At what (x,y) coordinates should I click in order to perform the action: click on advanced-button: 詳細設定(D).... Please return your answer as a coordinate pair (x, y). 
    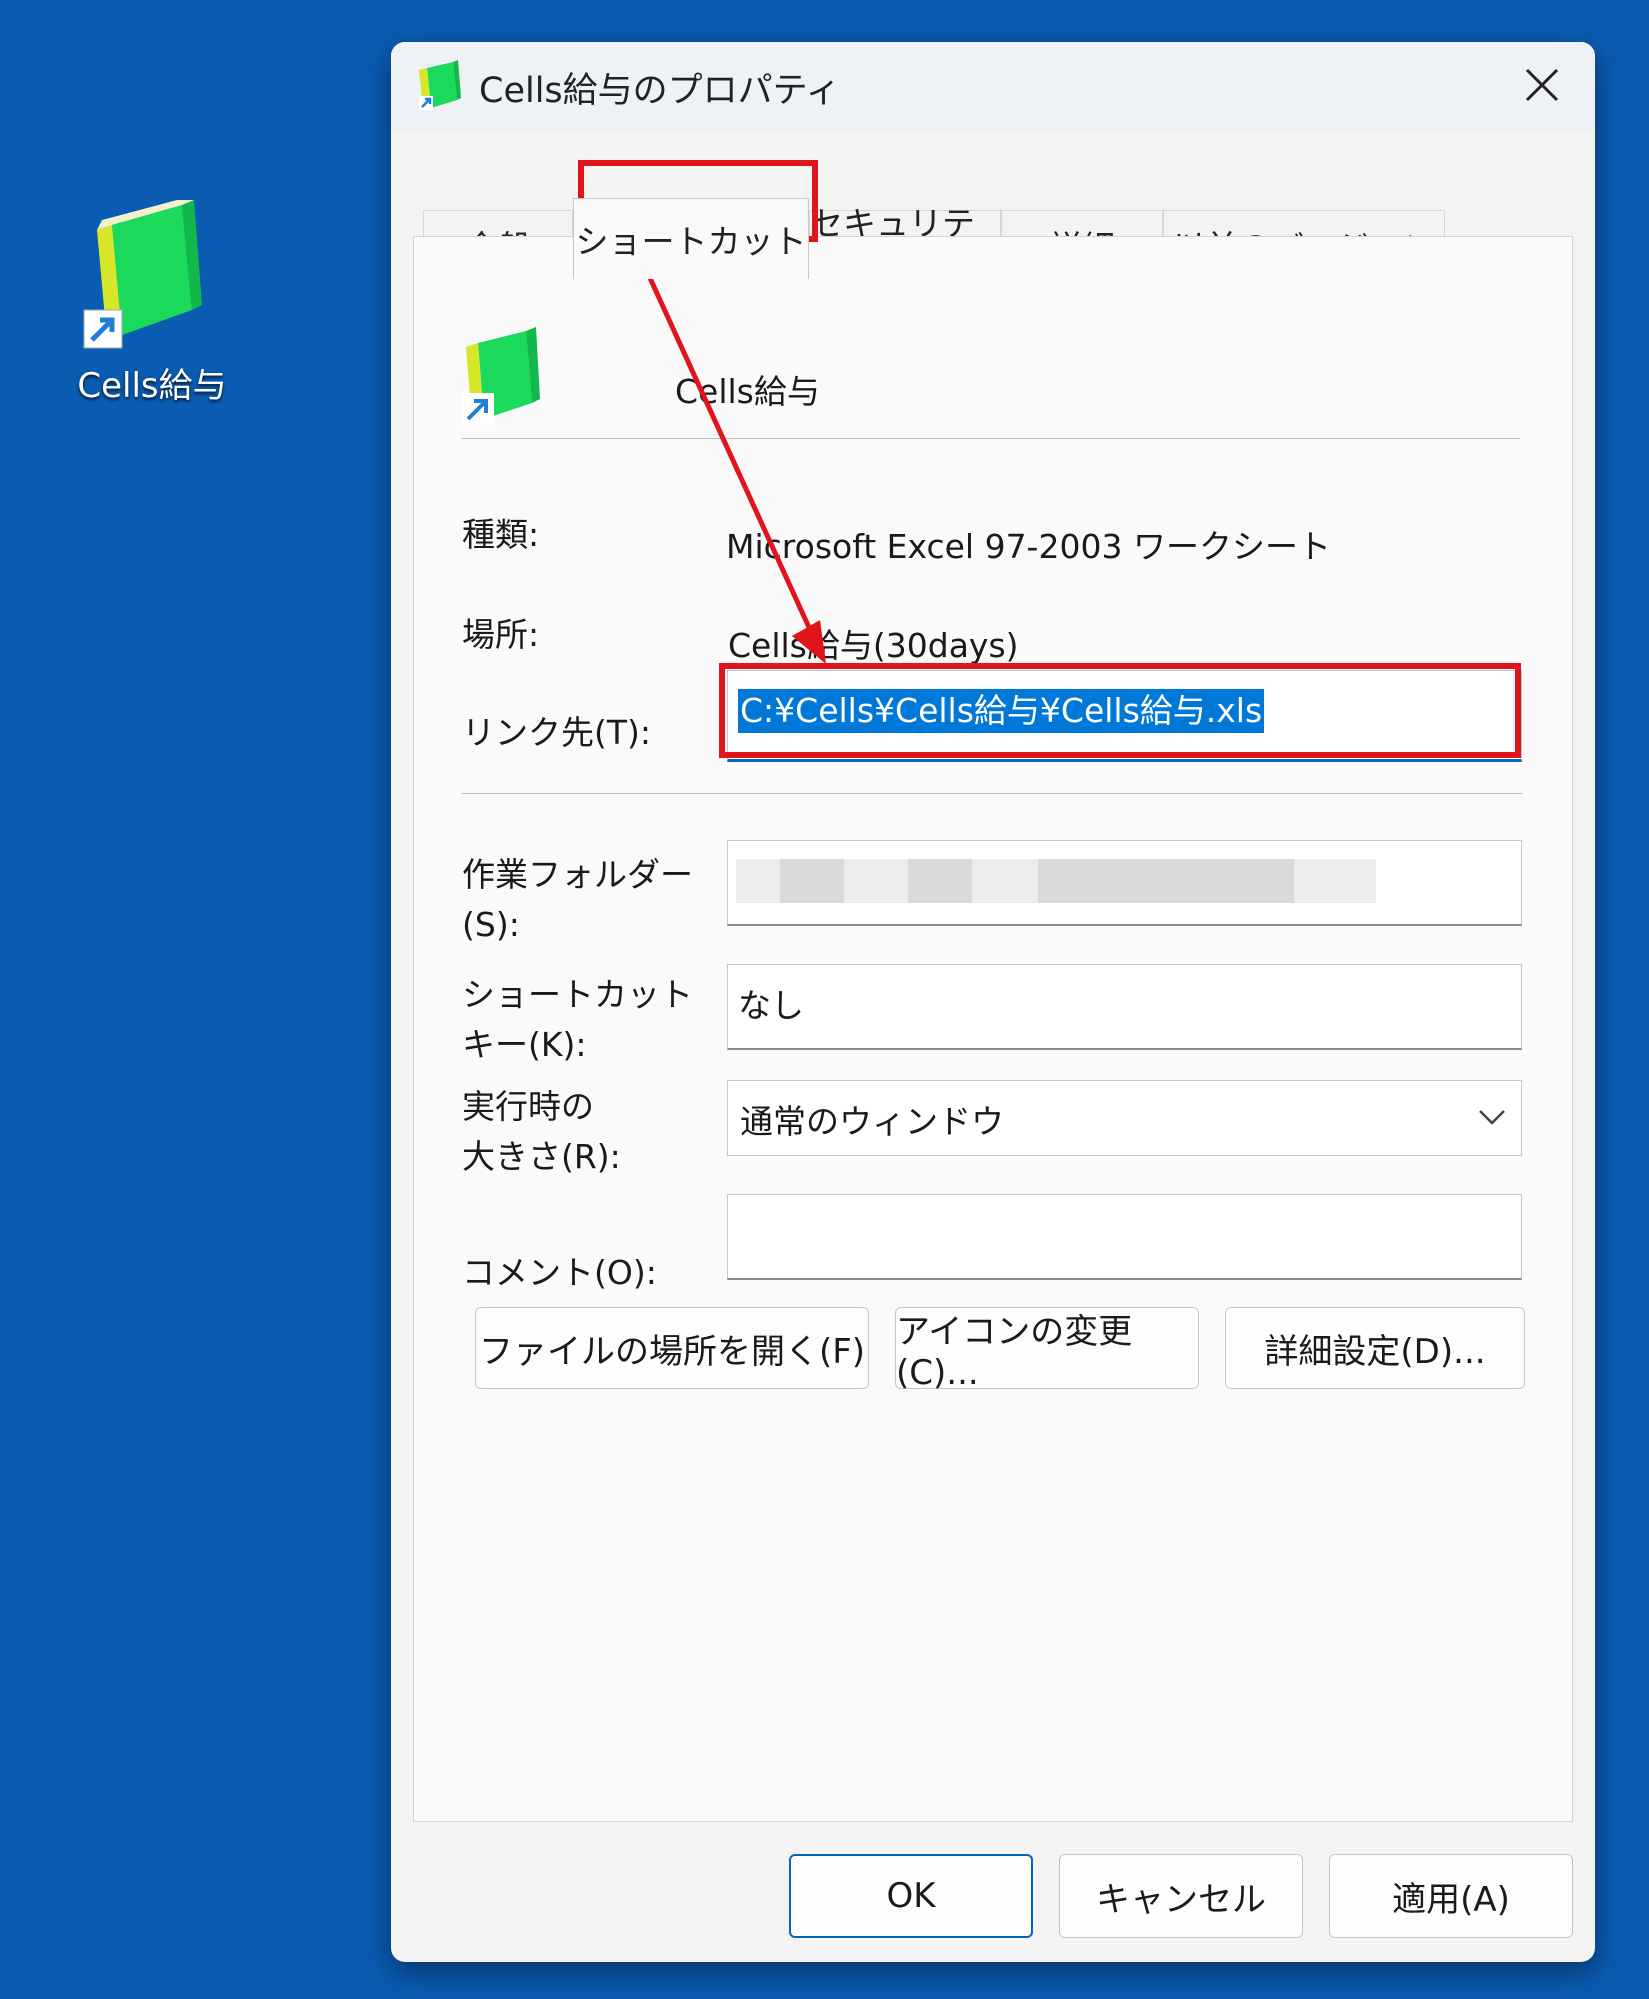
    Looking at the image, I should click on (1375, 1348).